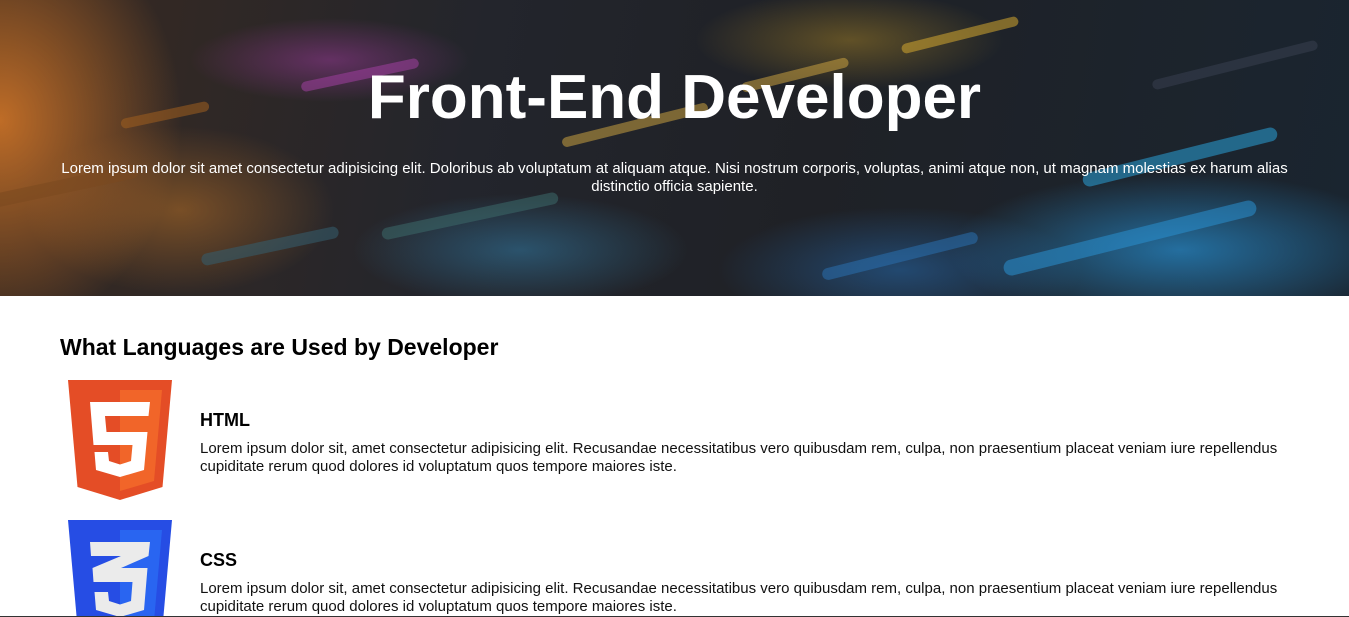 This screenshot has width=1349, height=617. What do you see at coordinates (120, 440) in the screenshot?
I see `html5-icon` at bounding box center [120, 440].